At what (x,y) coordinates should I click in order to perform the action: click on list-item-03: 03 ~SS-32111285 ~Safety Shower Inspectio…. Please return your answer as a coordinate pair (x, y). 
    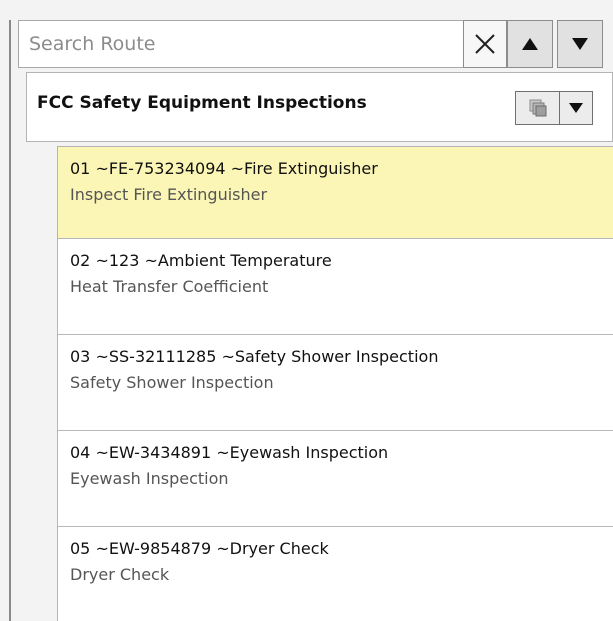
    Looking at the image, I should click on (335, 383).